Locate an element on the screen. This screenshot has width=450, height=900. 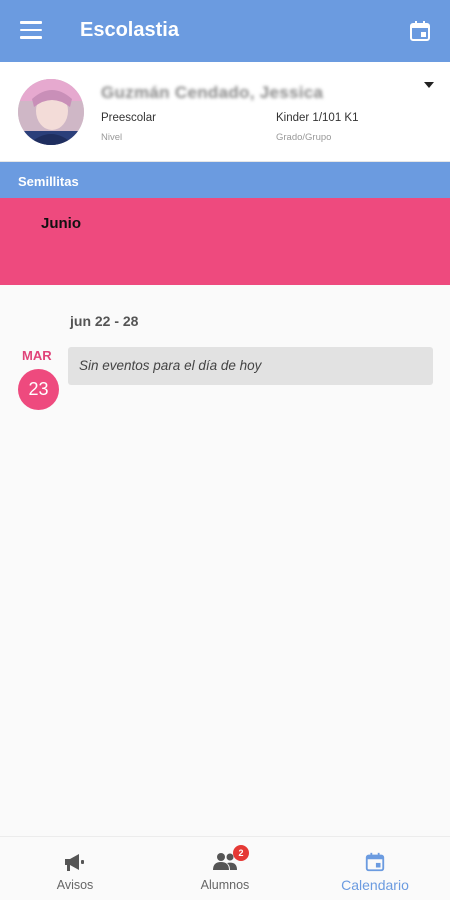
nav-item-calendario: Calendario is located at coordinates (375, 868).